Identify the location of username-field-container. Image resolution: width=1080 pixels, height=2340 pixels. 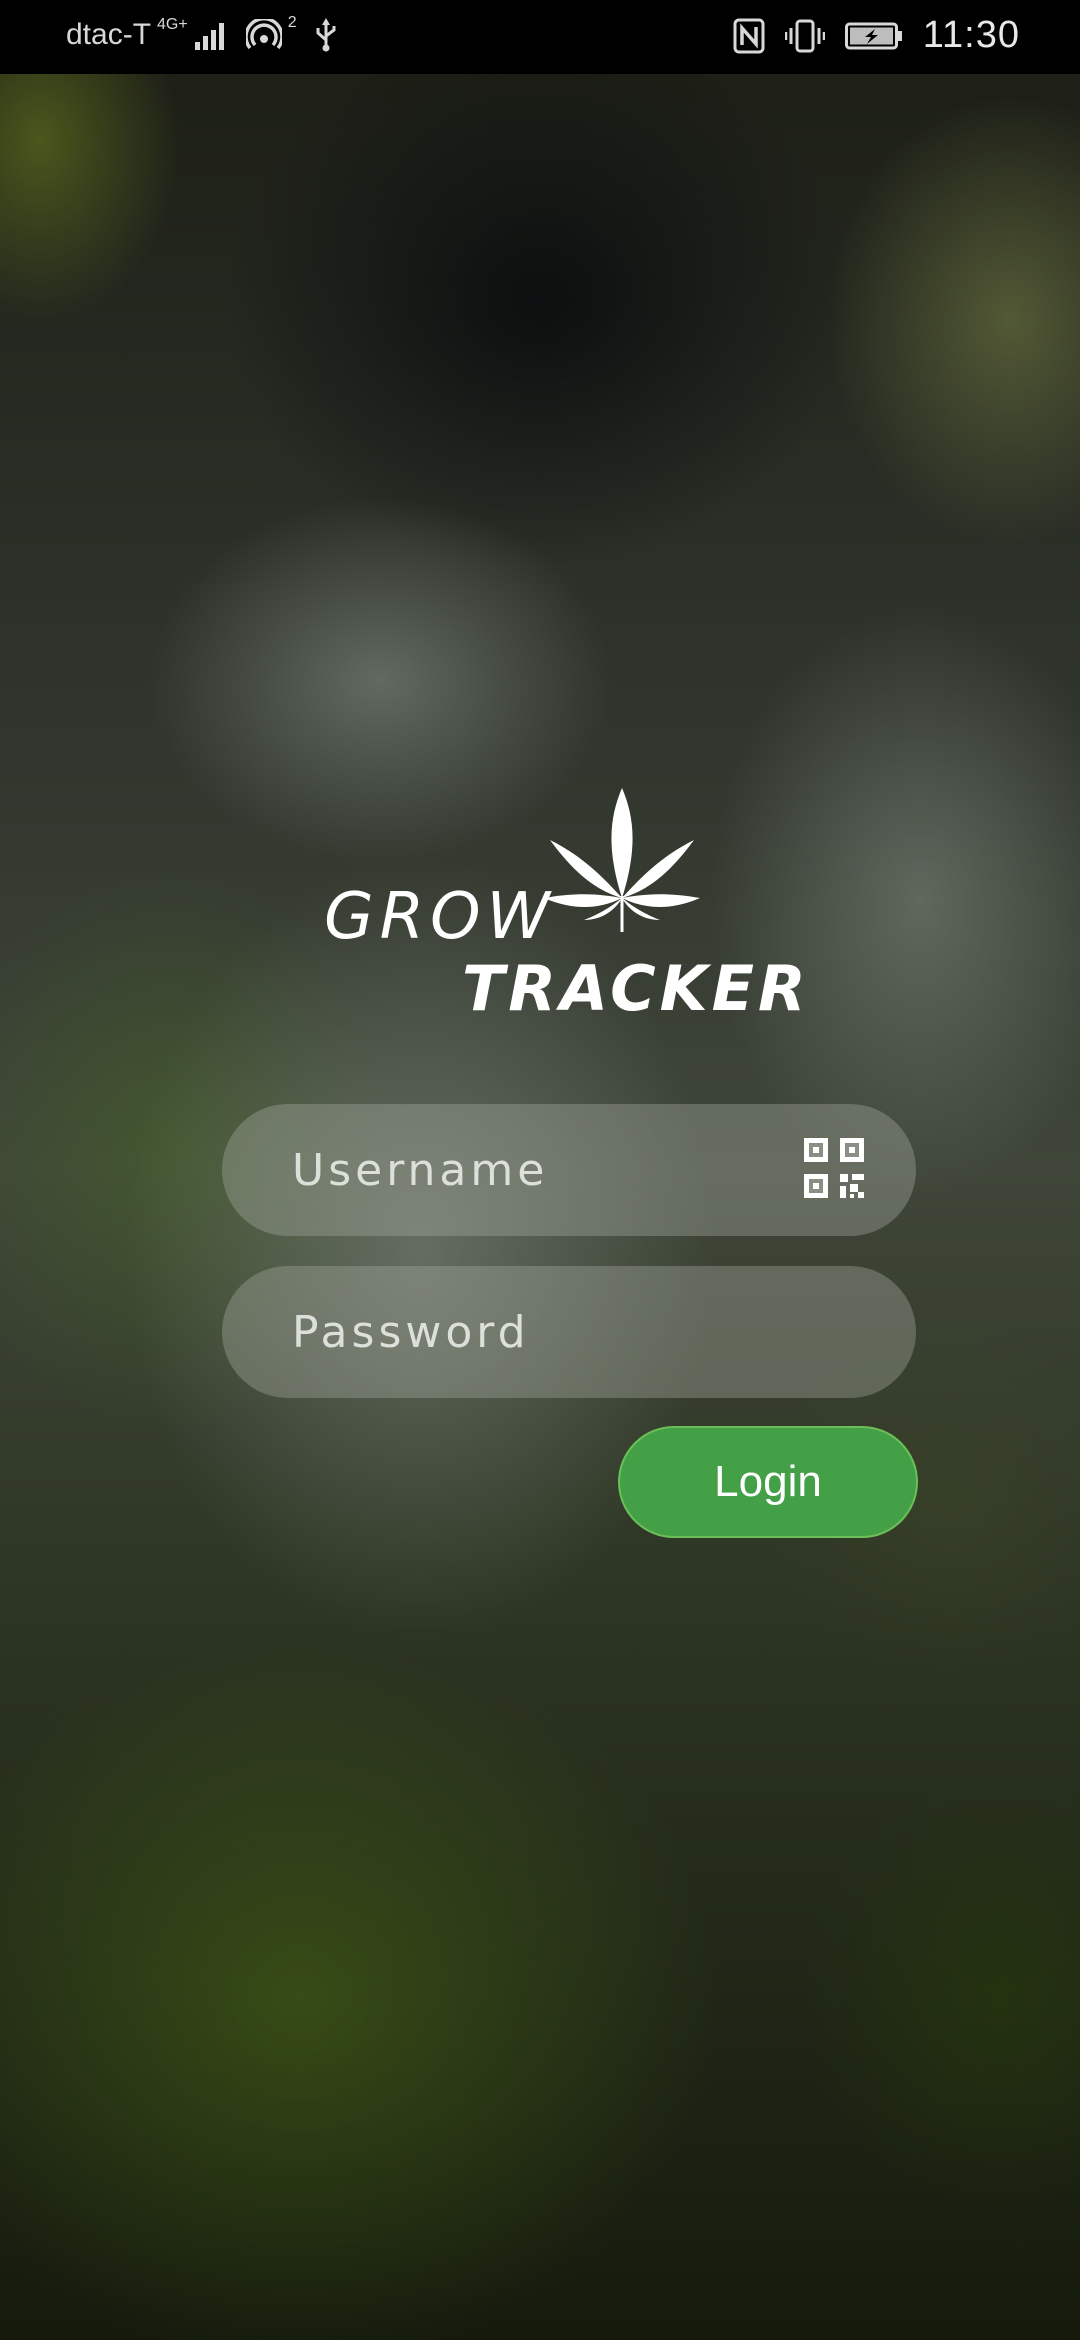
(569, 1170).